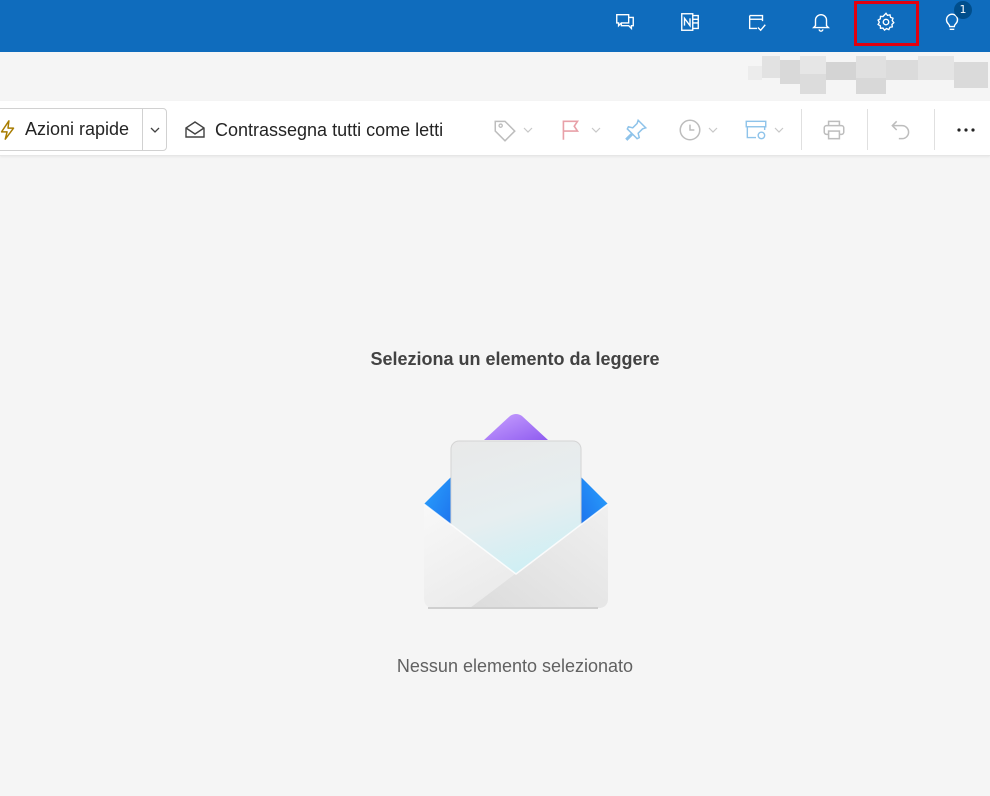 Image resolution: width=990 pixels, height=796 pixels. I want to click on chat-feedback-icon, so click(625, 22).